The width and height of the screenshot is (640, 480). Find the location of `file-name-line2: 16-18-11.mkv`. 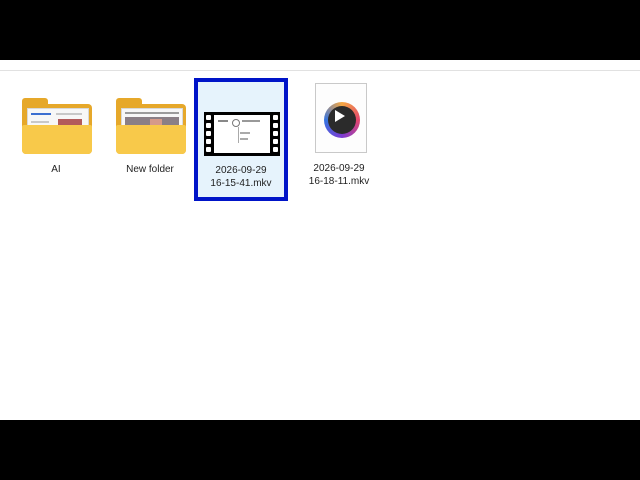

file-name-line2: 16-18-11.mkv is located at coordinates (339, 181).